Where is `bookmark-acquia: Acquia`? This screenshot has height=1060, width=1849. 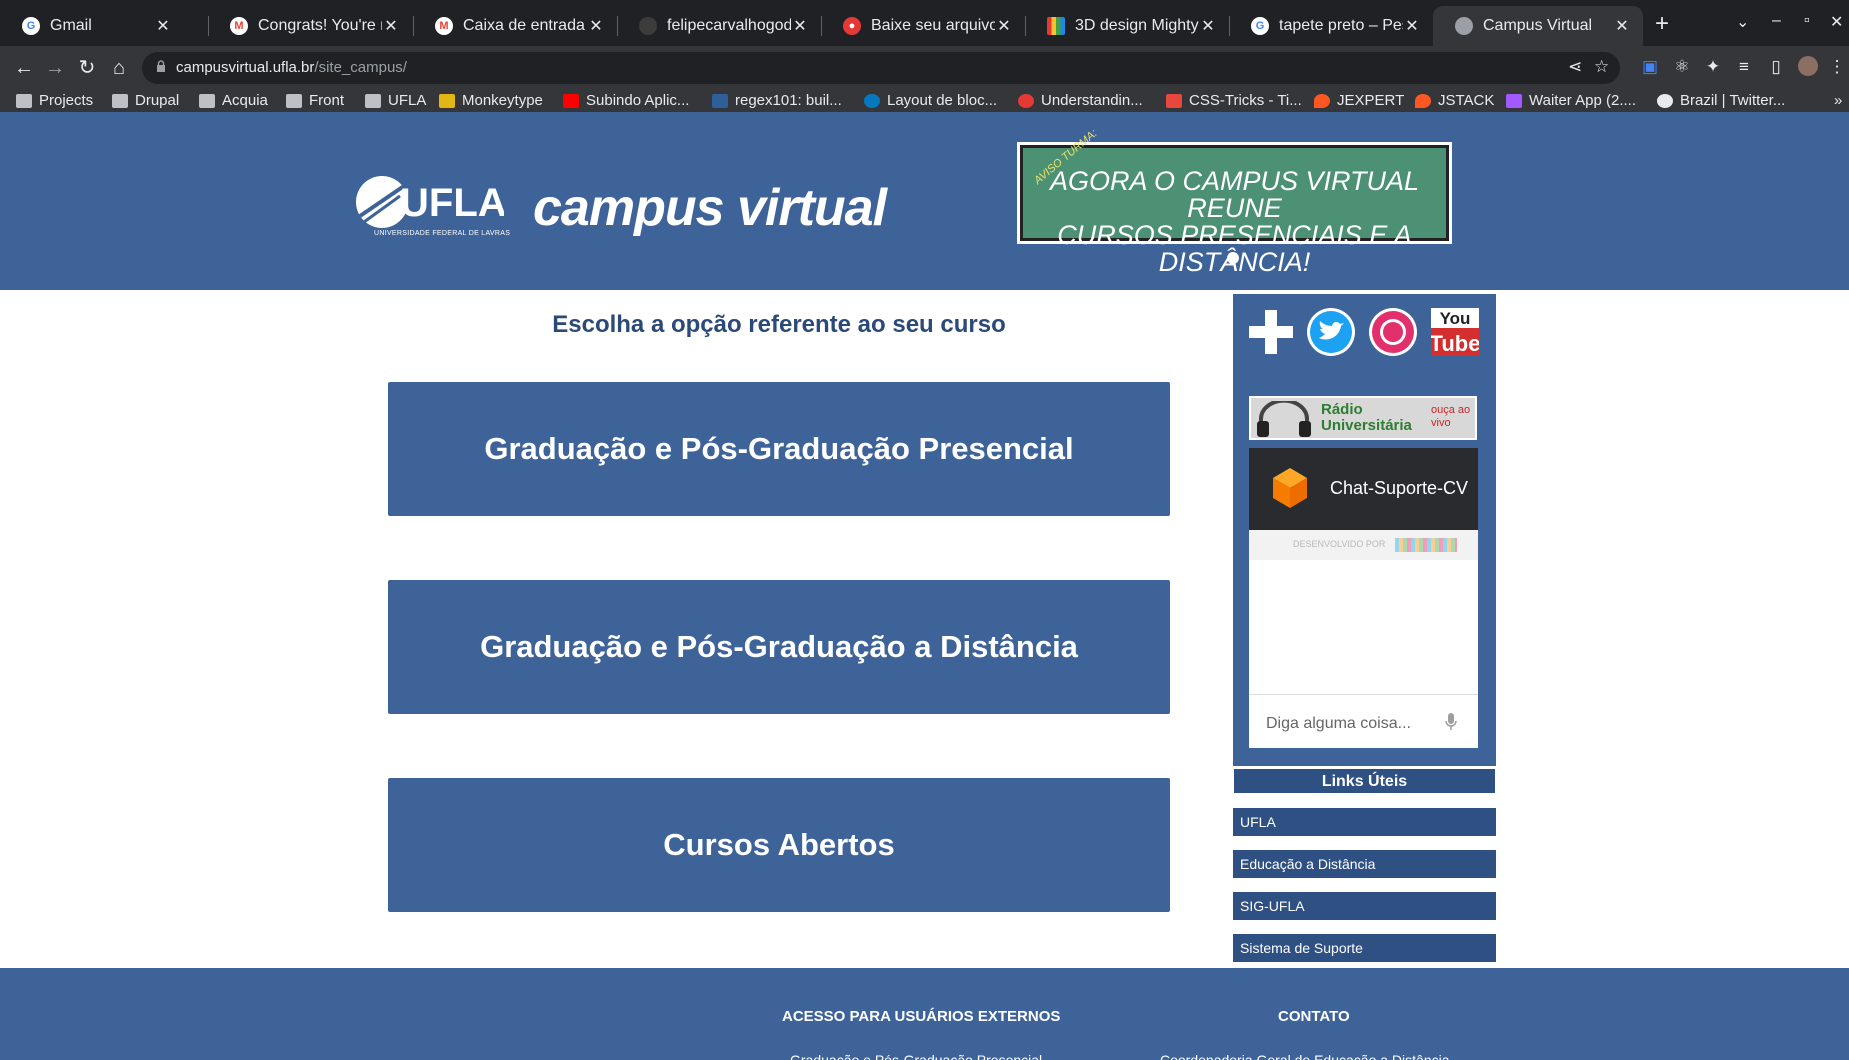 bookmark-acquia: Acquia is located at coordinates (233, 100).